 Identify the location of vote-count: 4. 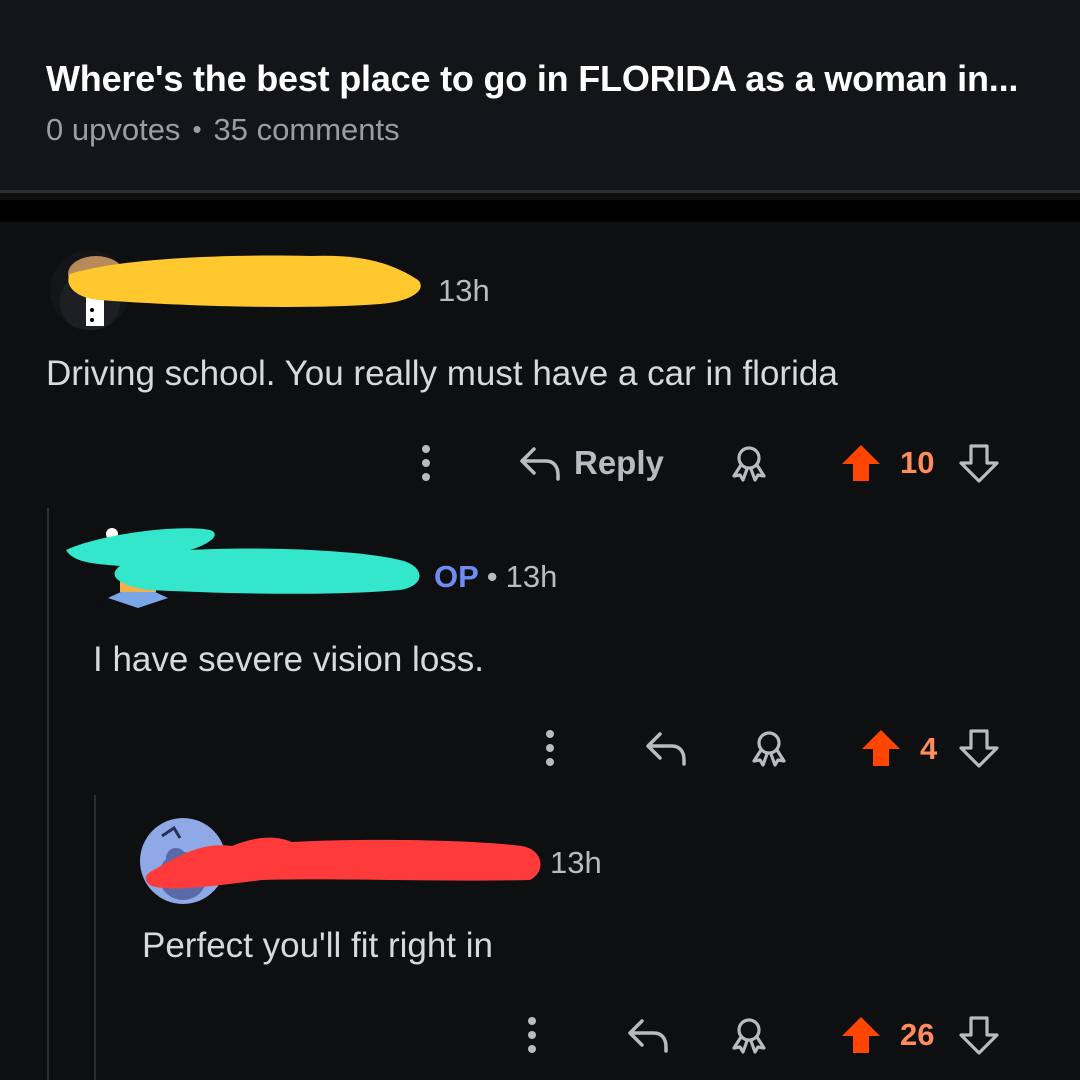
(929, 748).